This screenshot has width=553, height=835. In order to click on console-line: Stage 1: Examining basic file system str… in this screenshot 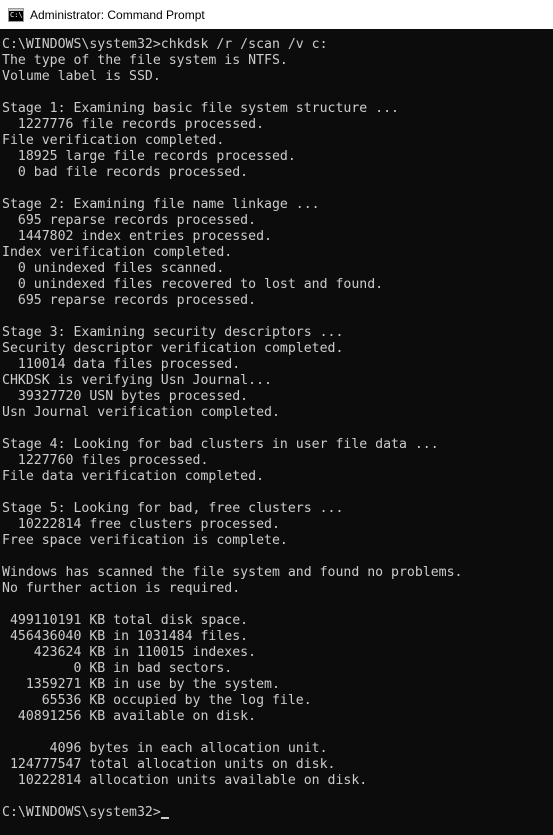, I will do `click(200, 108)`.